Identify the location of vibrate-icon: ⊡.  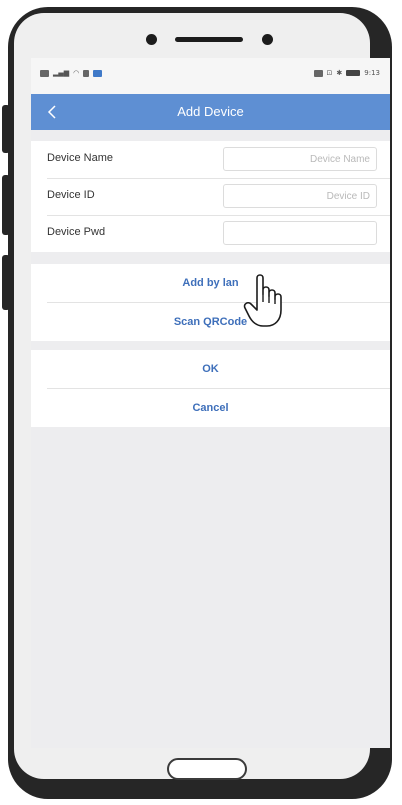
(329, 73).